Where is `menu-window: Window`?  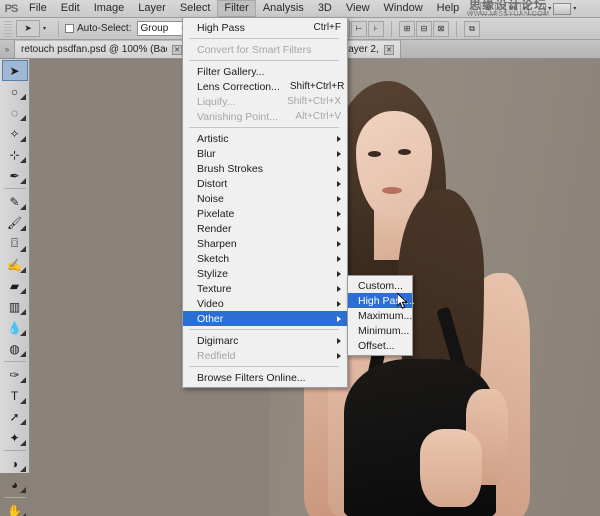 menu-window: Window is located at coordinates (403, 8).